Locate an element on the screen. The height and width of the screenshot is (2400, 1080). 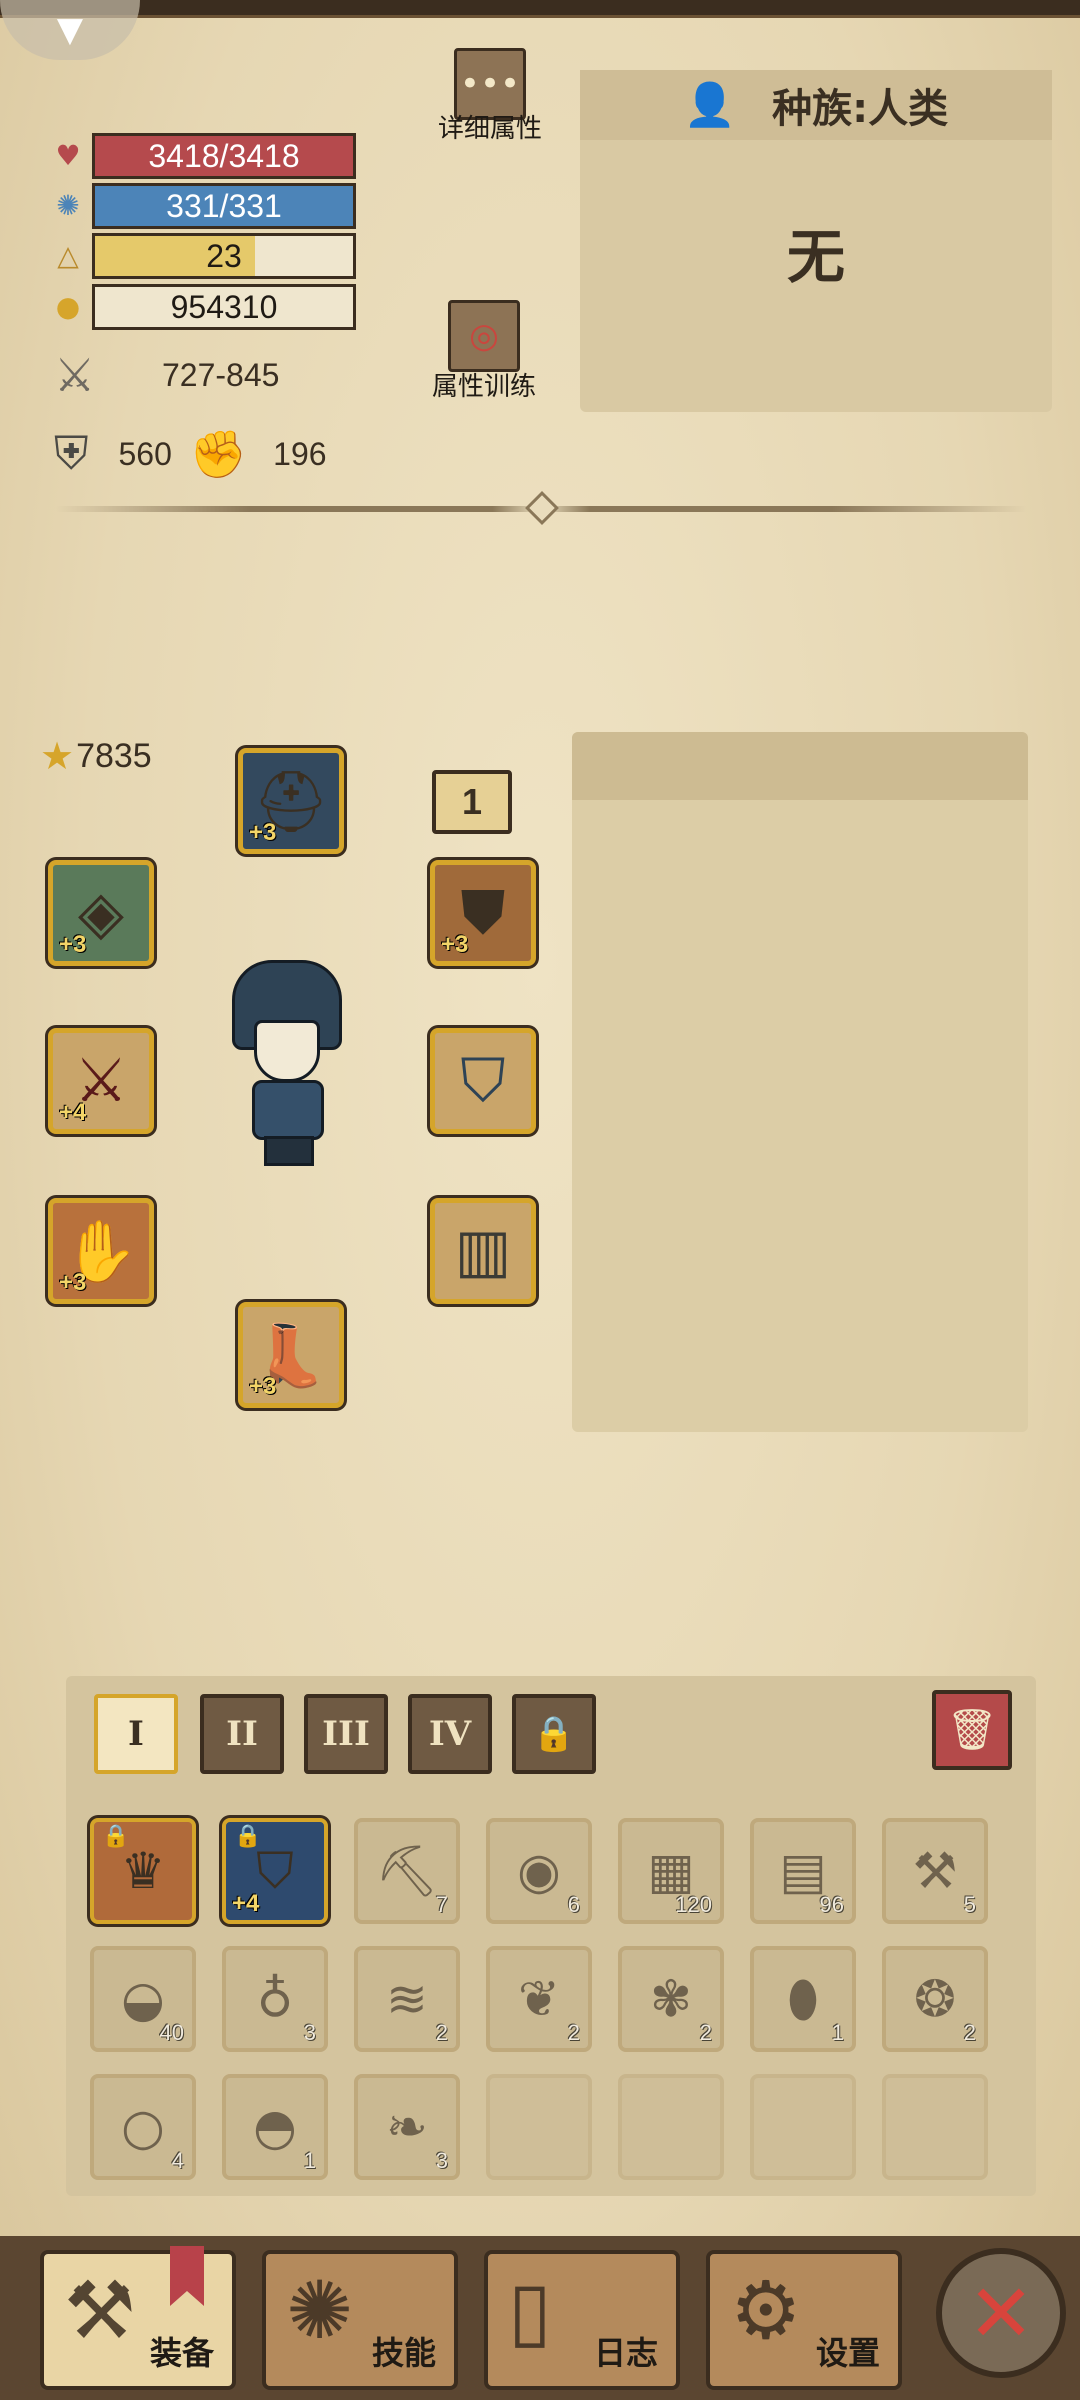
trash-button: 🗑 is located at coordinates (972, 1730).